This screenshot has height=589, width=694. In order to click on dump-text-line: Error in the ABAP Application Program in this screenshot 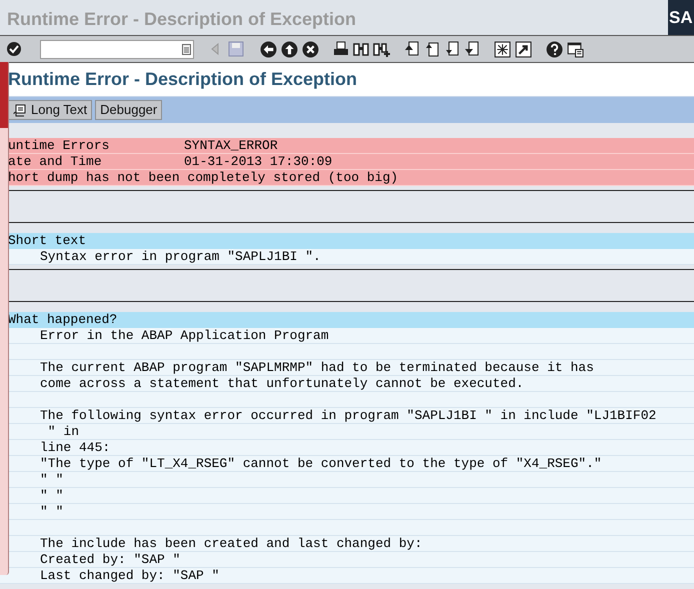, I will do `click(184, 335)`.